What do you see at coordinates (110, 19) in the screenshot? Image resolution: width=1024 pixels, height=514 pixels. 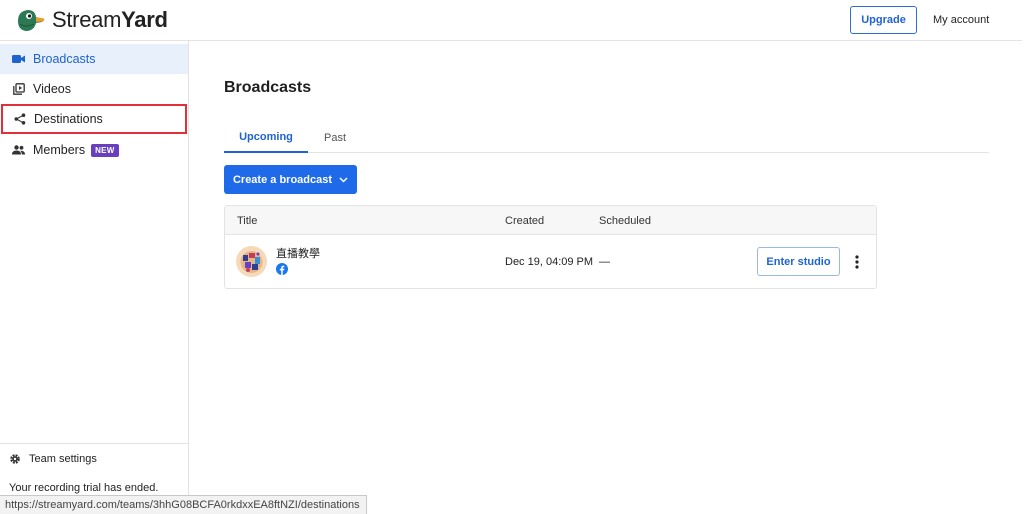 I see `logo-wordmark: StreamYard` at bounding box center [110, 19].